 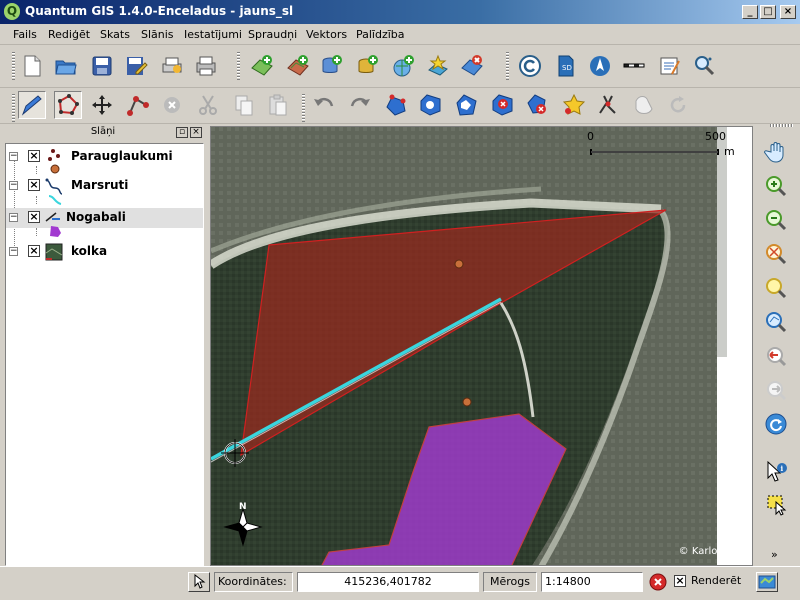 What do you see at coordinates (592, 582) in the screenshot?
I see `scale-input: 1:14800` at bounding box center [592, 582].